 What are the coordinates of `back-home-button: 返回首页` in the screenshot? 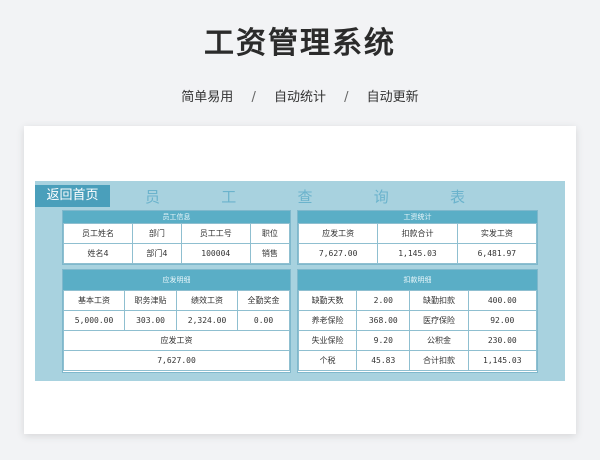 It's located at (72, 196).